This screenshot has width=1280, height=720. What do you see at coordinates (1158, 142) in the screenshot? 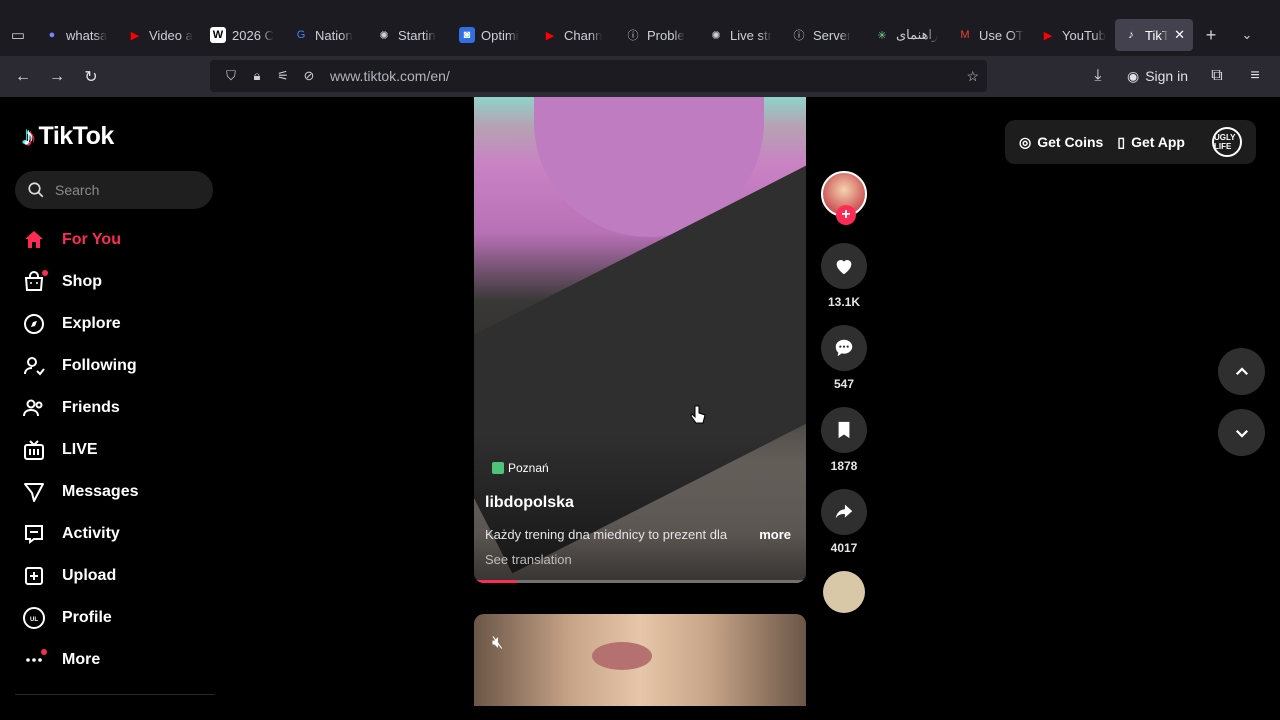
I see `get-app-label: Get App` at bounding box center [1158, 142].